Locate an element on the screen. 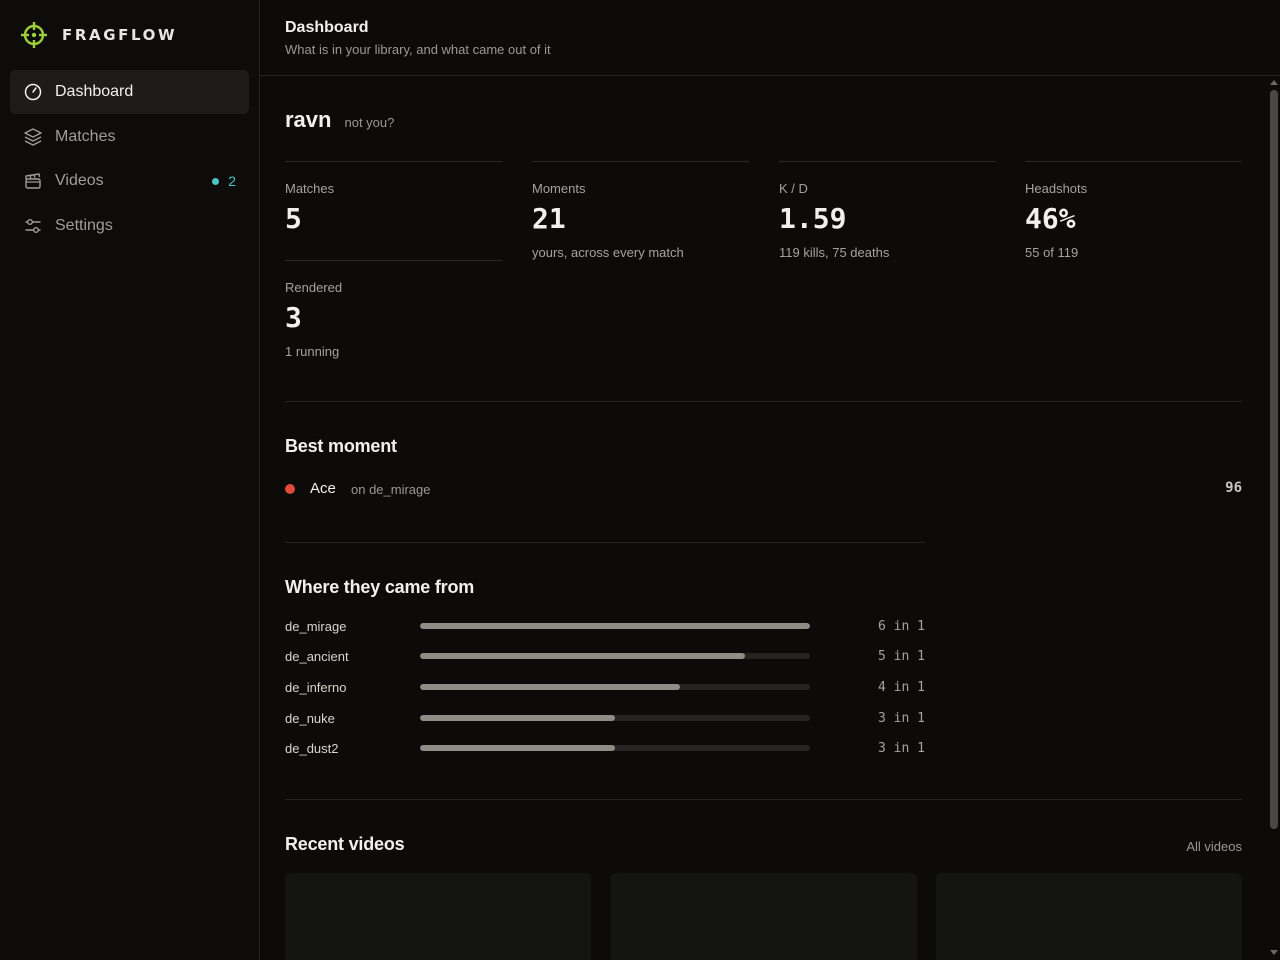 The height and width of the screenshot is (960, 1280). stat-value: 5 is located at coordinates (293, 218).